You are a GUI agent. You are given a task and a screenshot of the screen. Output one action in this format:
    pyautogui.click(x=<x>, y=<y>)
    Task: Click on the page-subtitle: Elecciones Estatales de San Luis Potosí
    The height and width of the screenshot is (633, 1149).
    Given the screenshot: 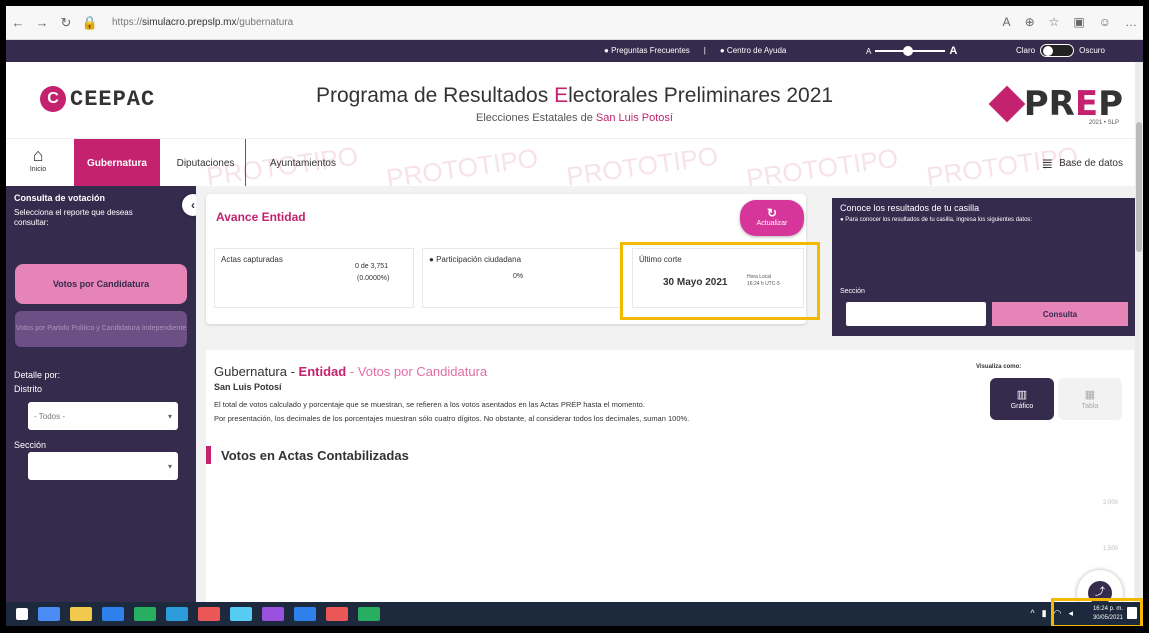 What is the action you would take?
    pyautogui.click(x=574, y=118)
    